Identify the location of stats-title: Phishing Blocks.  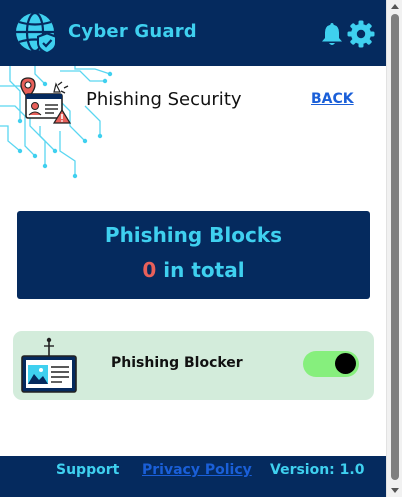
(193, 235).